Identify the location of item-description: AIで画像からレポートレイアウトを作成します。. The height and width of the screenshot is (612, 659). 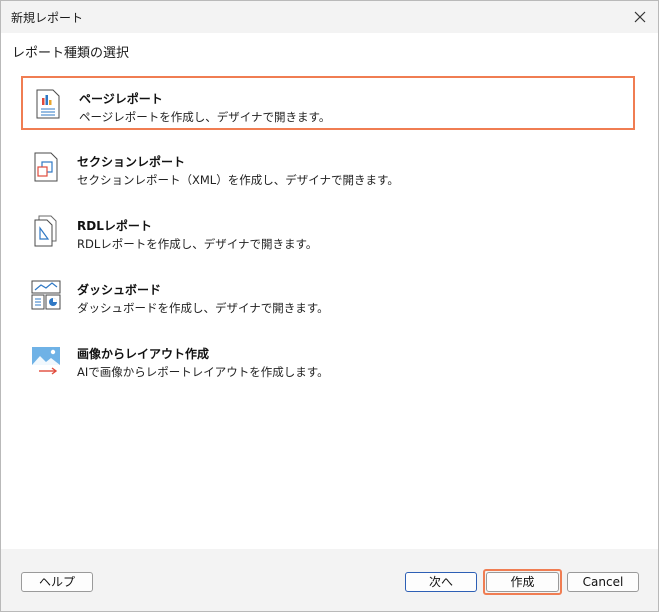
(203, 372).